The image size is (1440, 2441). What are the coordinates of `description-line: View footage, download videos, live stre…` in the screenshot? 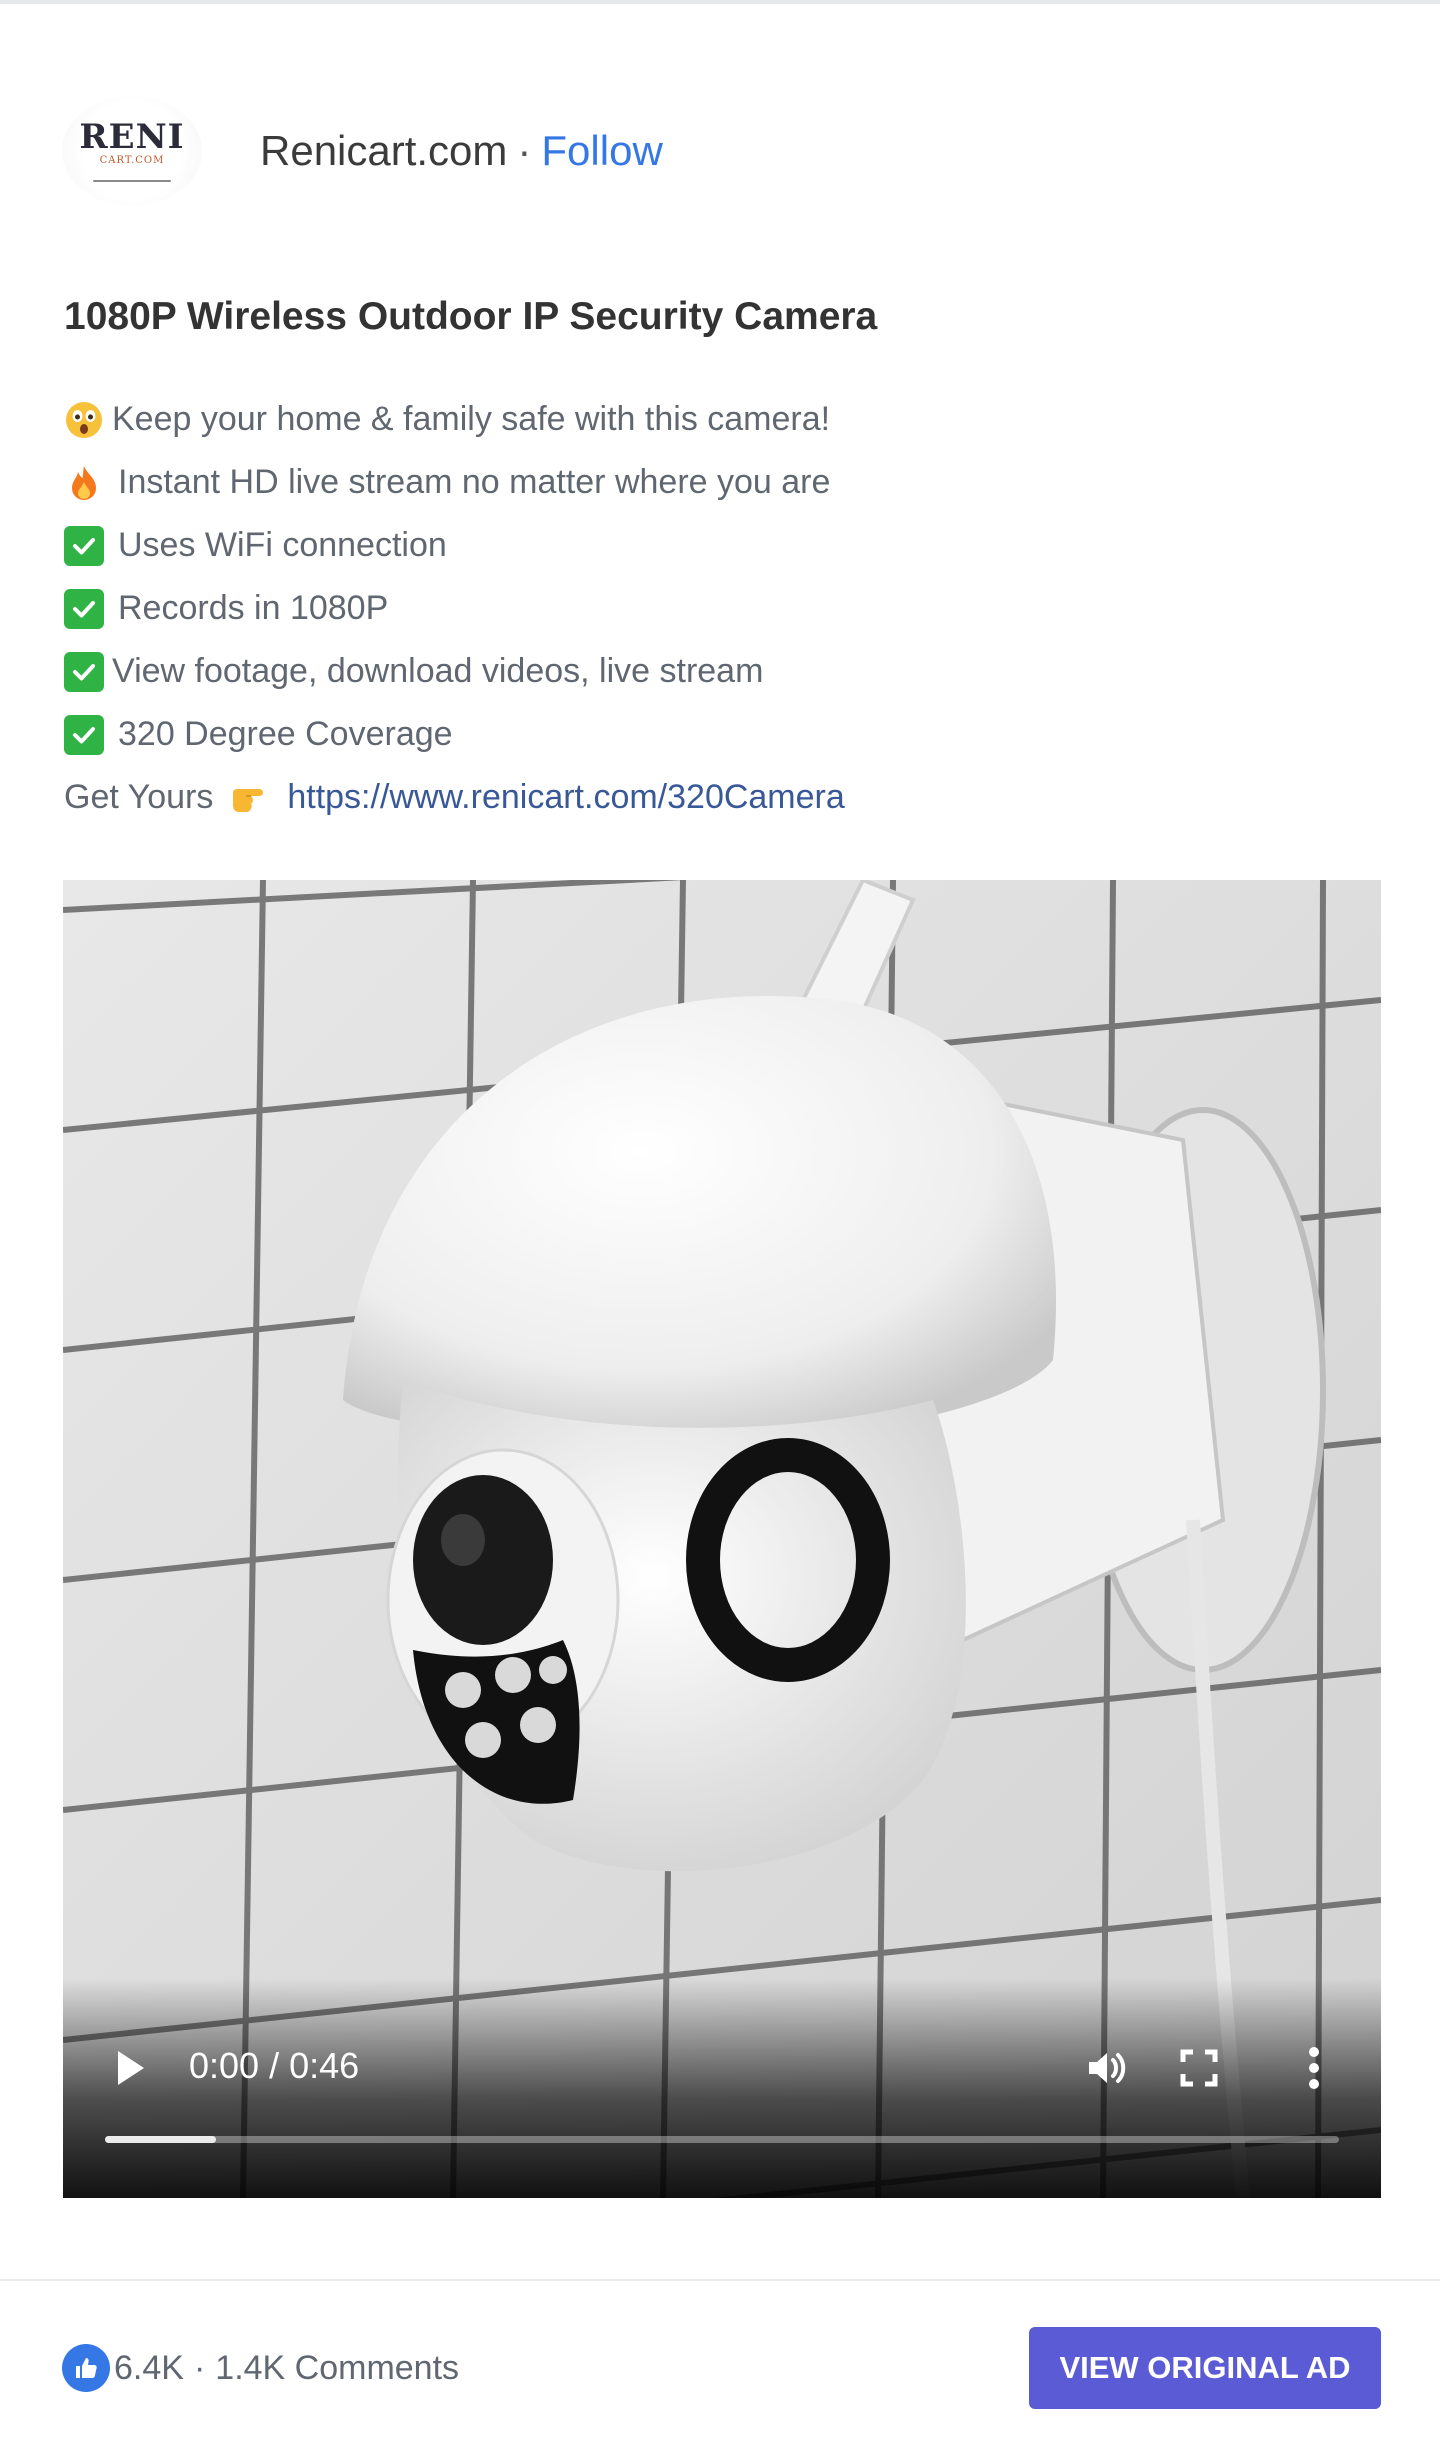 It's located at (714, 671).